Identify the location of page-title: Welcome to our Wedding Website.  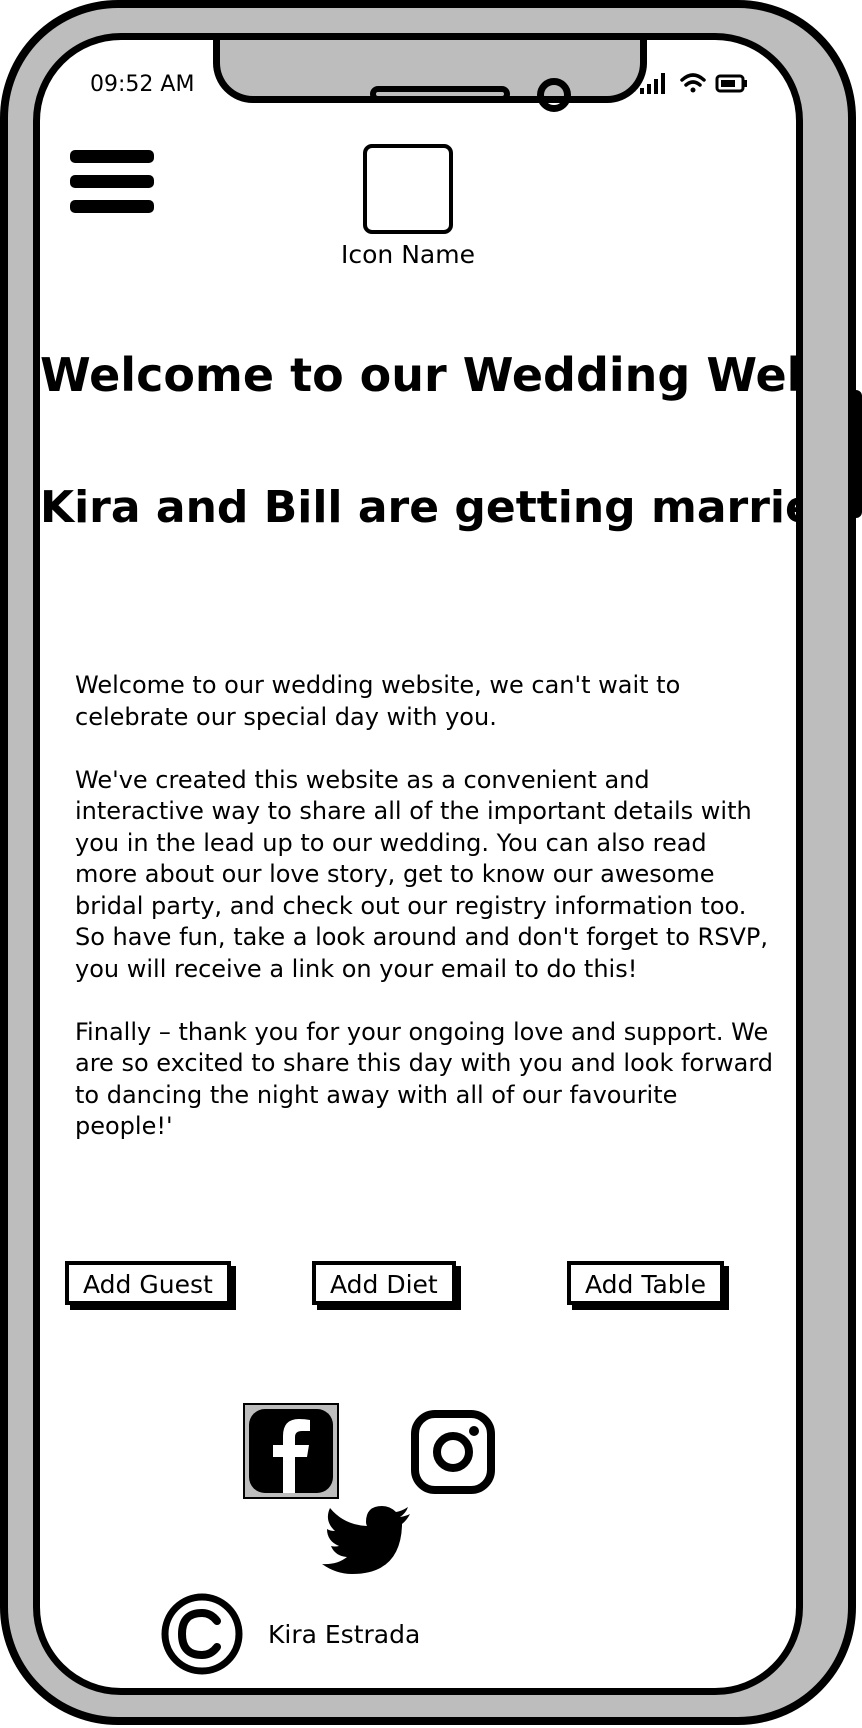
(418, 375).